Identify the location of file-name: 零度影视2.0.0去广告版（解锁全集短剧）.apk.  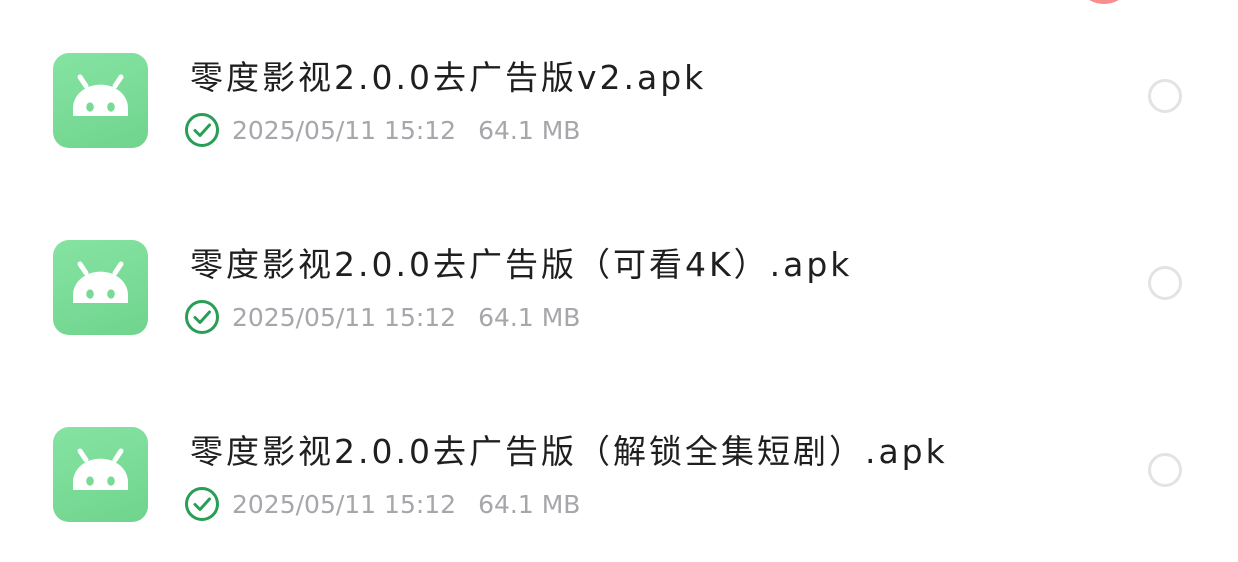
(569, 451).